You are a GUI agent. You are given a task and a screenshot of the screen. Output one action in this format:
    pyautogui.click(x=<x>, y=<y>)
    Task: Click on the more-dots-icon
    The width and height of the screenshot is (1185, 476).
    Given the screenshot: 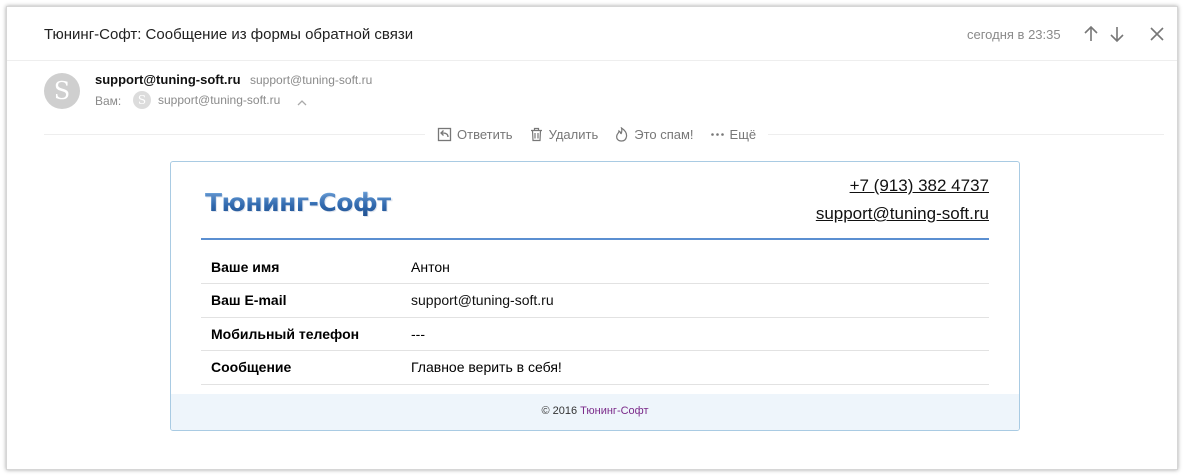 What is the action you would take?
    pyautogui.click(x=717, y=134)
    